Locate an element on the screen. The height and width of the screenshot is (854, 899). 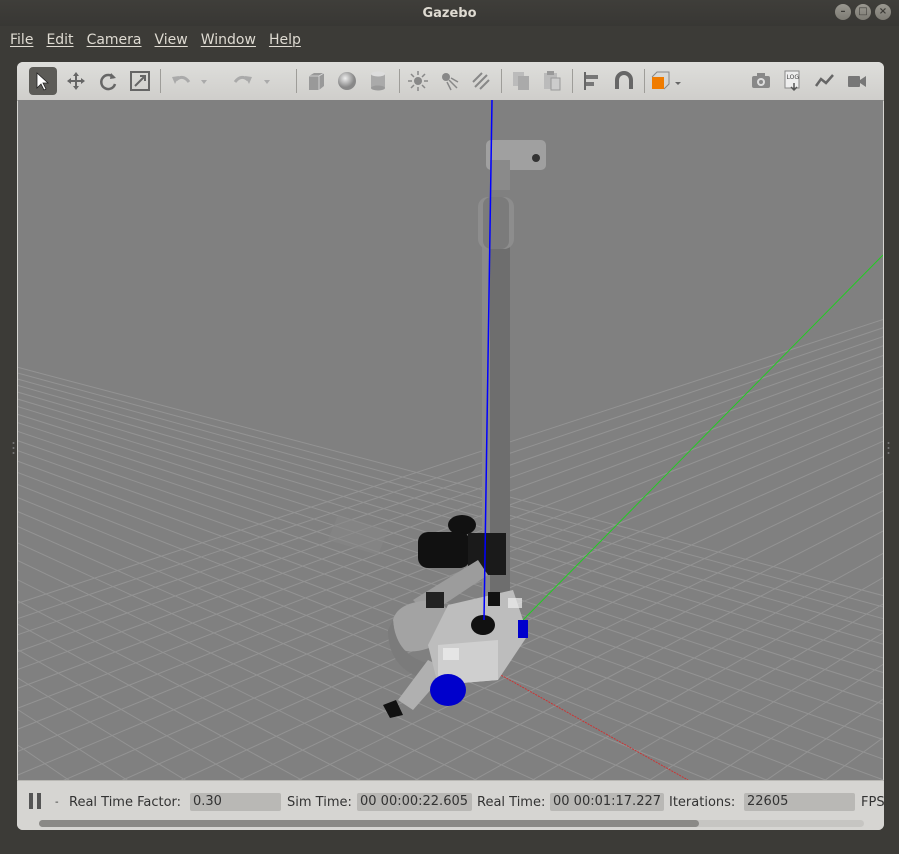
translate-icon is located at coordinates (76, 81).